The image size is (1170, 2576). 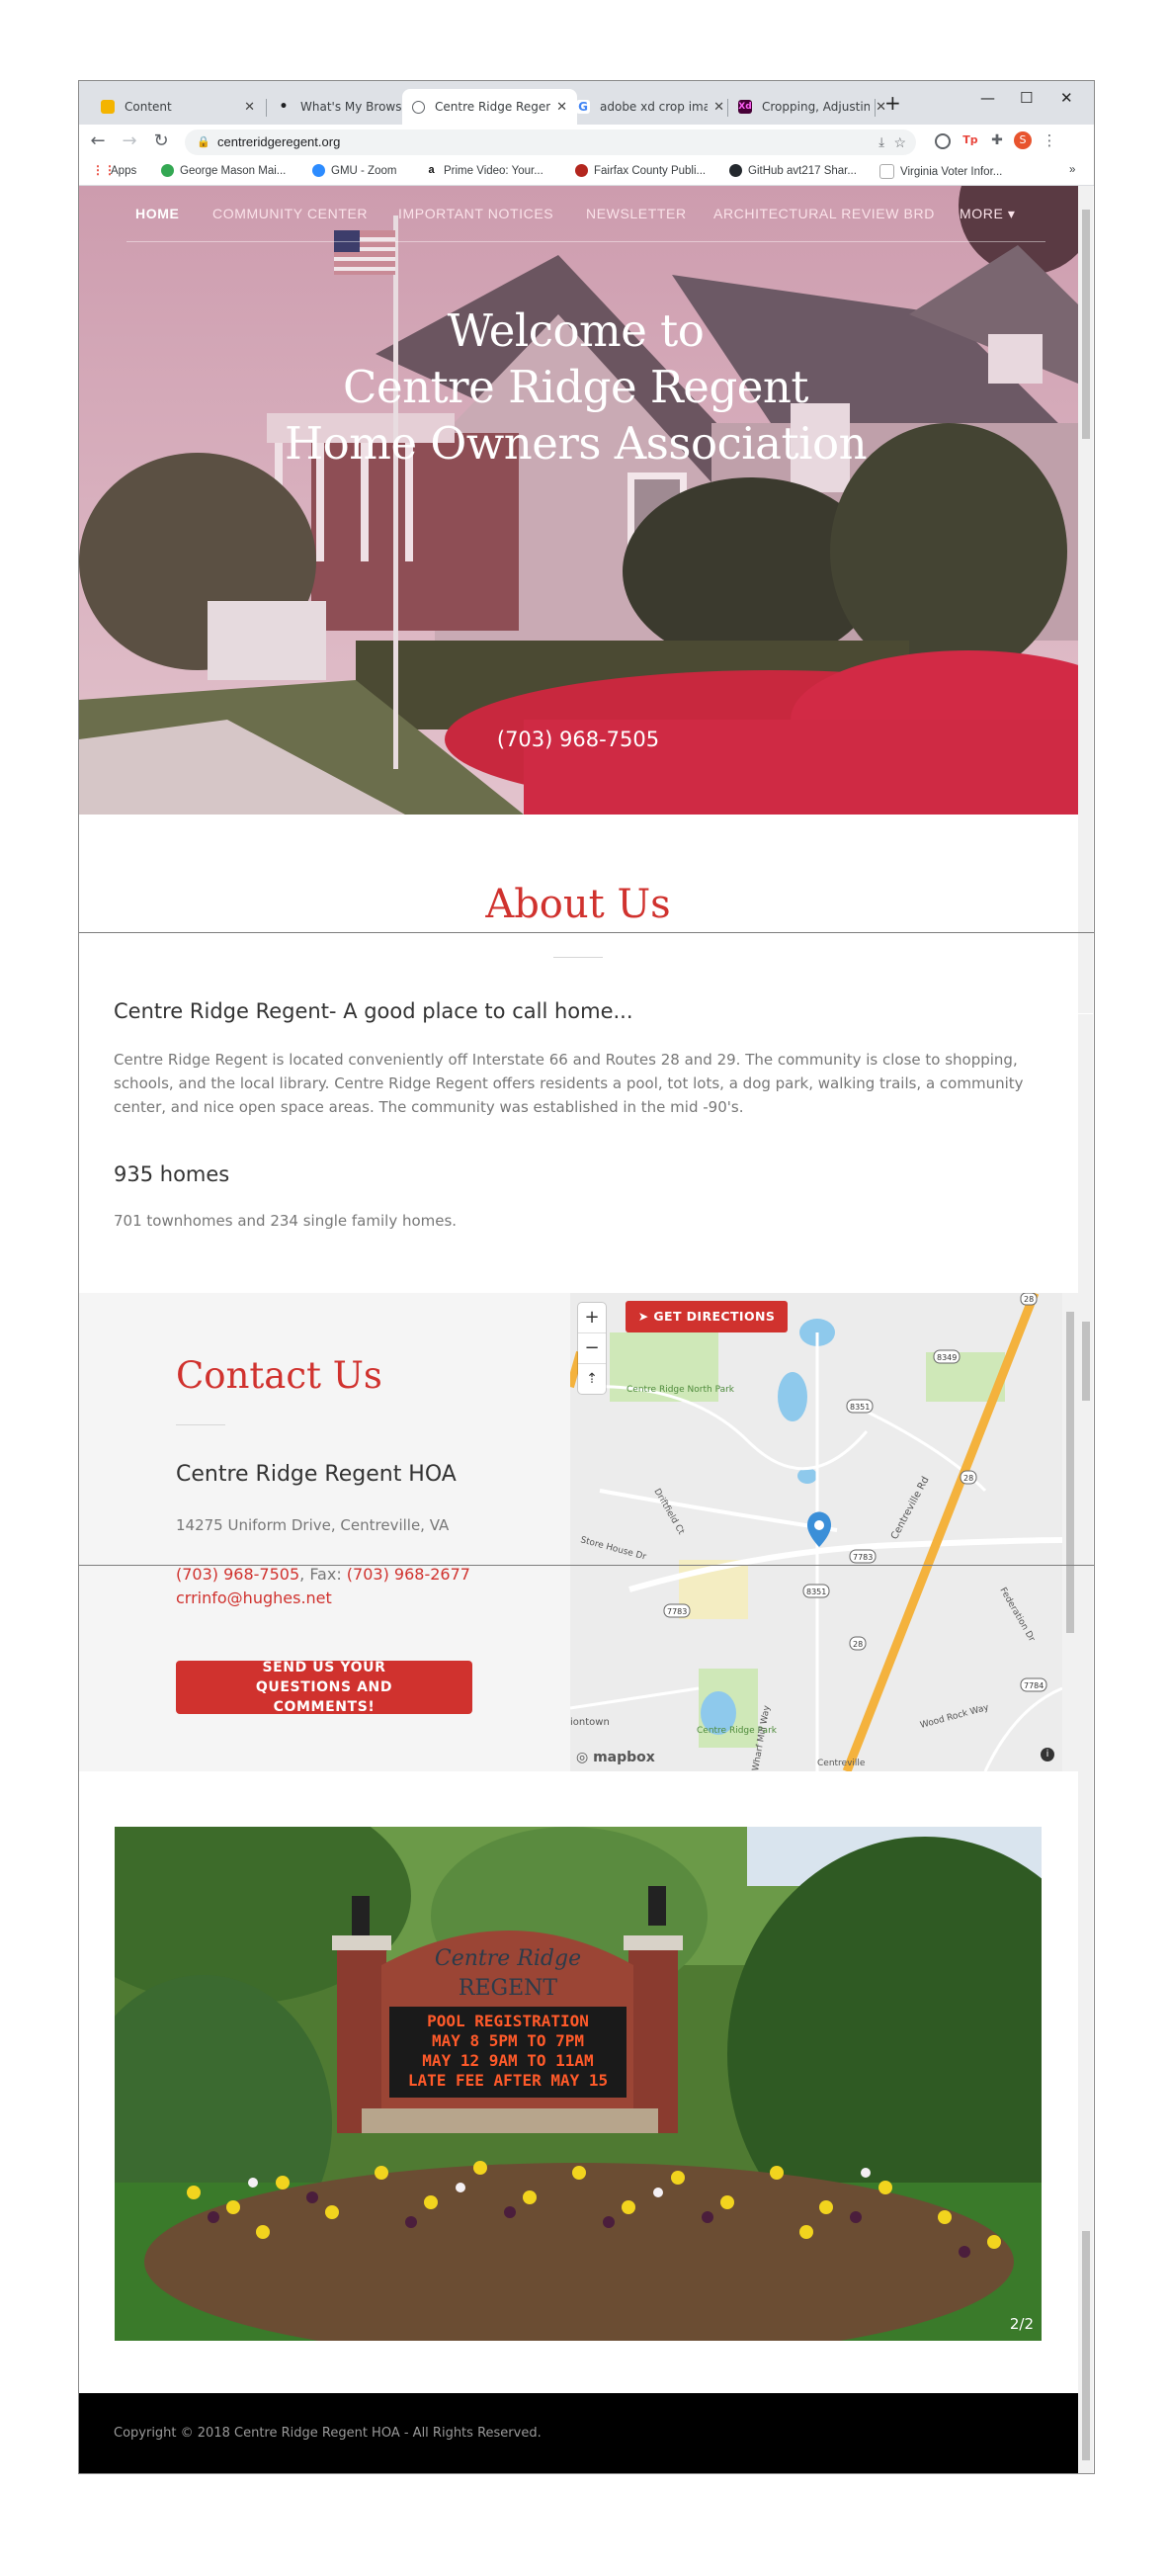 I want to click on bookmark-gmu-zoom: GMU - Zoom, so click(x=354, y=170).